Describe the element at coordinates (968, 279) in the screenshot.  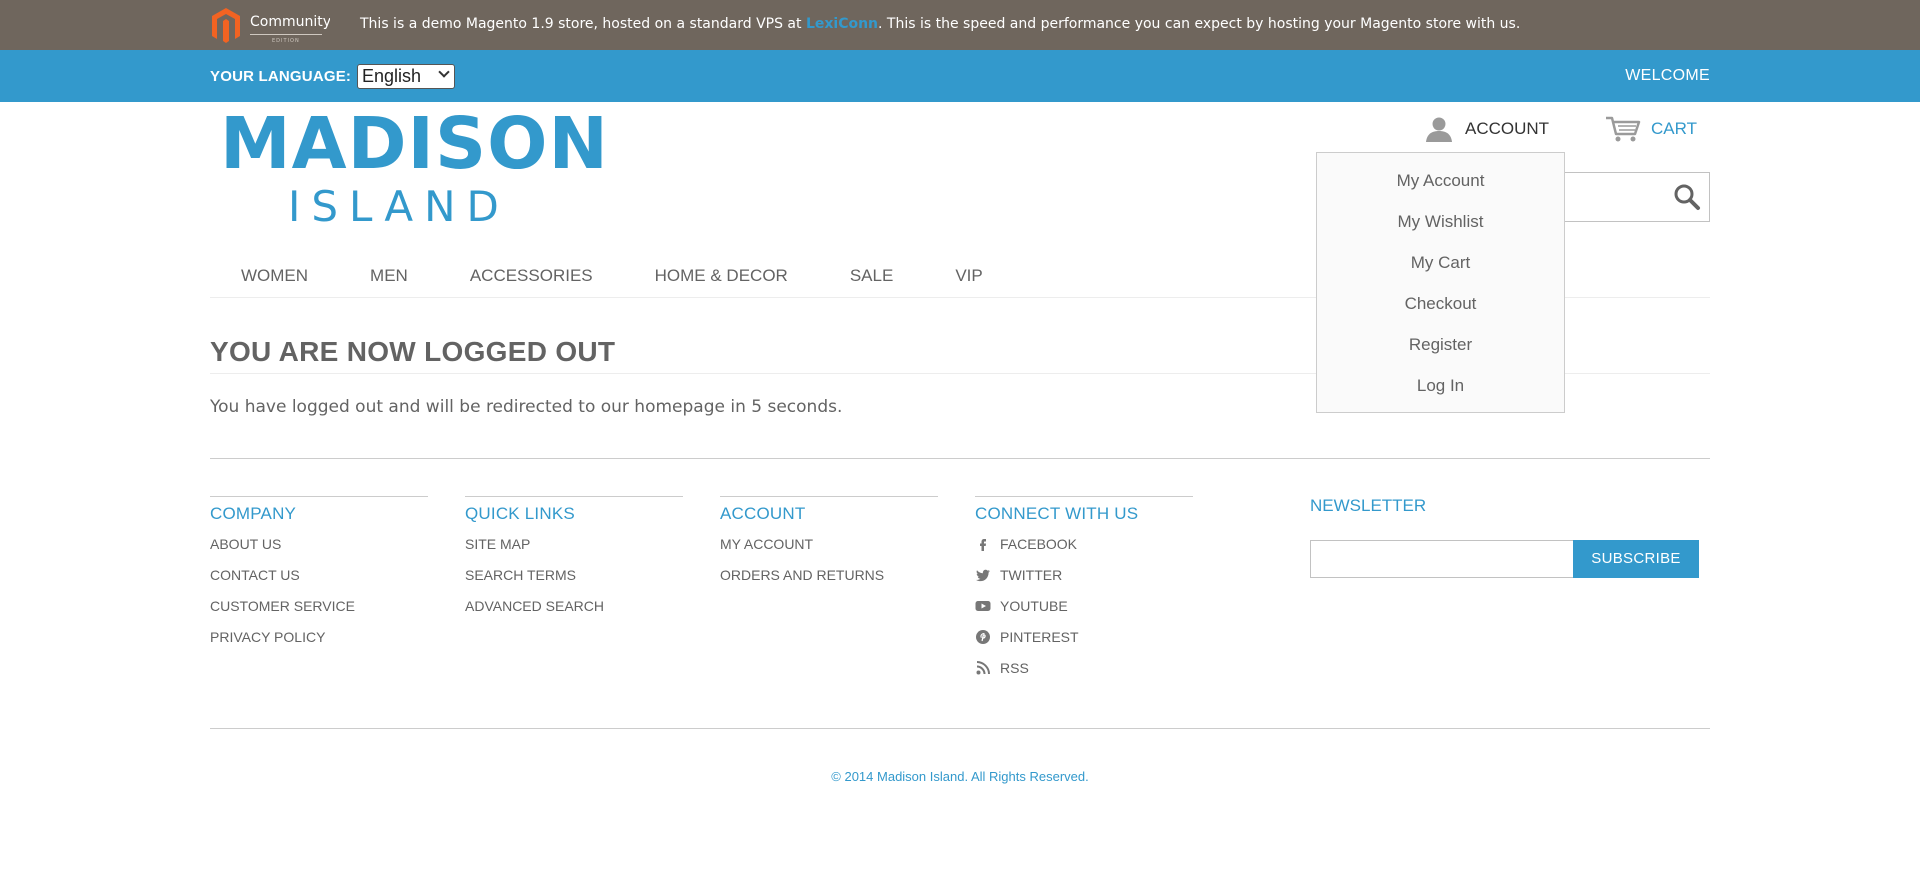
I see `nav-item-vip: VIP` at that location.